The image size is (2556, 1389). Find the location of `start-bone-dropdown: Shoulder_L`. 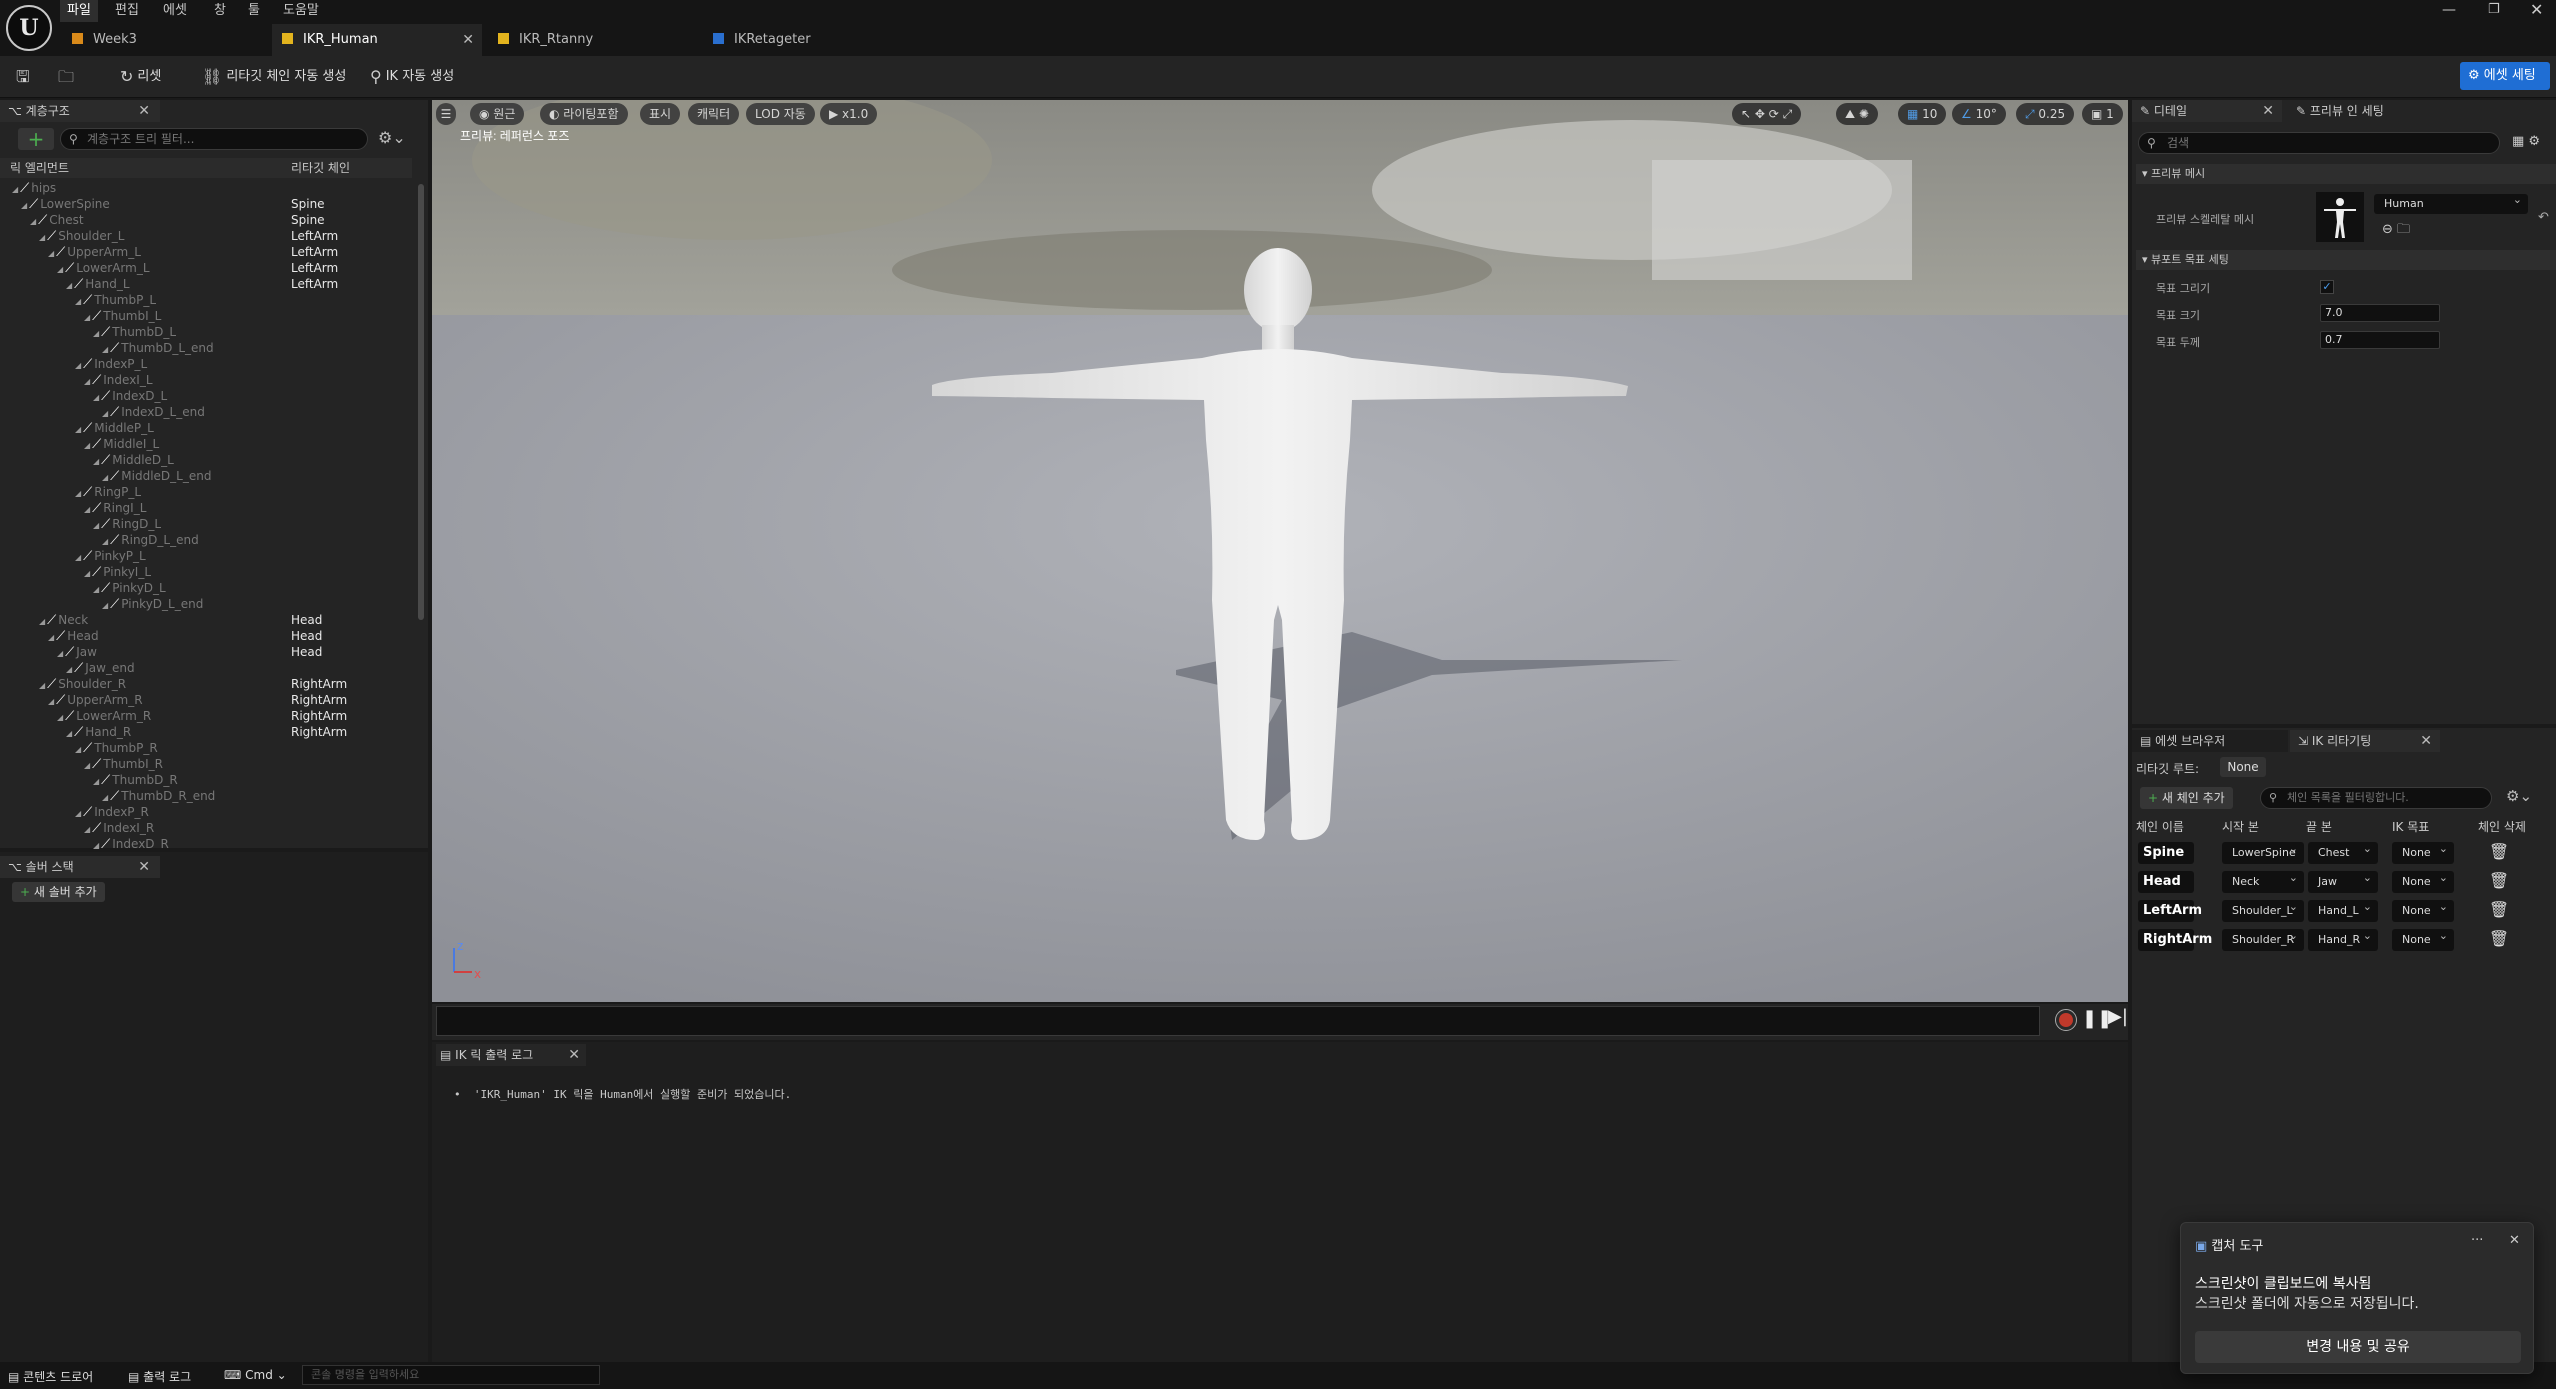

start-bone-dropdown: Shoulder_L is located at coordinates (2263, 911).